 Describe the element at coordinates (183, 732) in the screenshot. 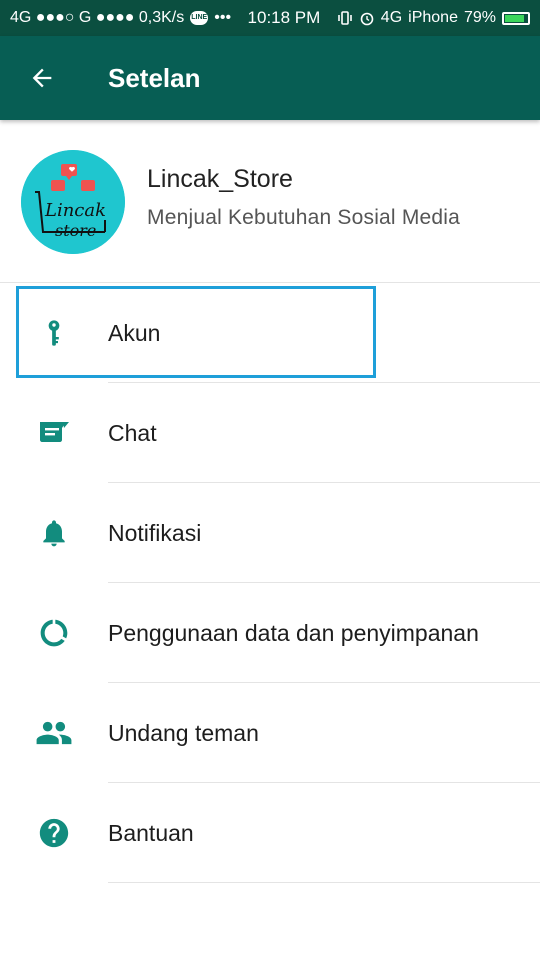

I see `menu-item-label: Undang teman` at that location.